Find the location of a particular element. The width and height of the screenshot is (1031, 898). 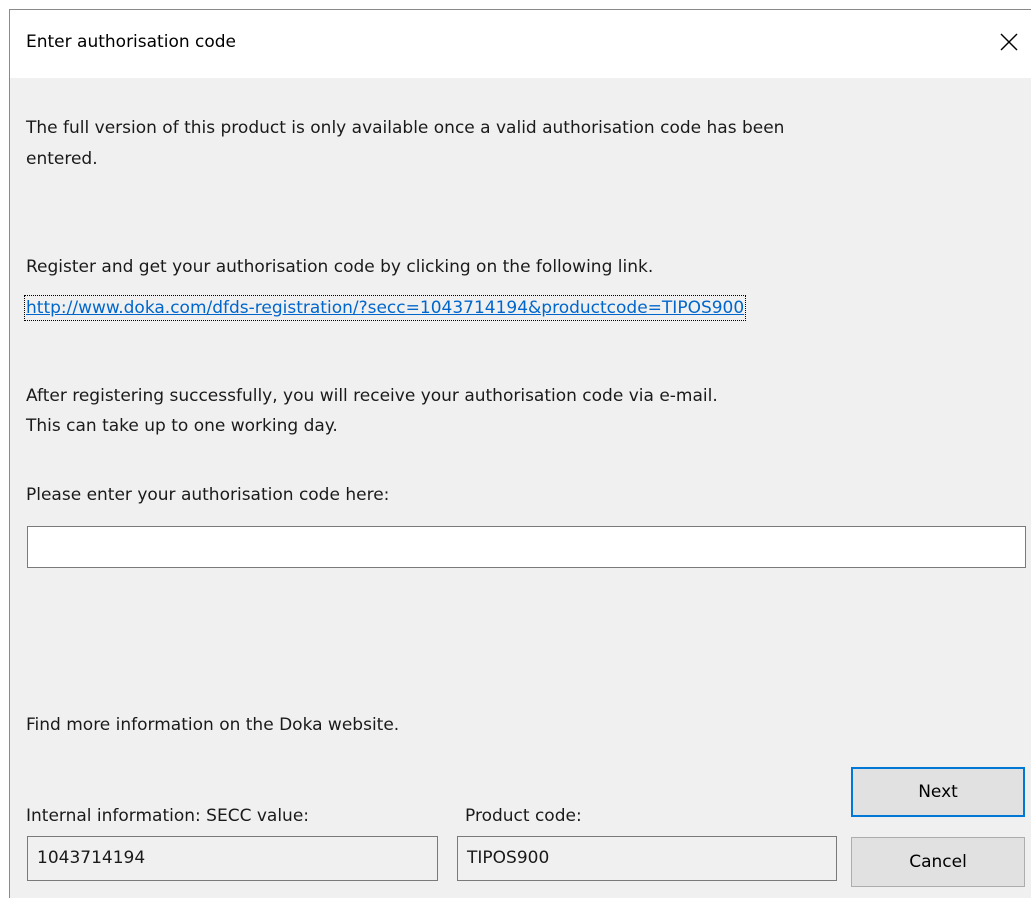

product-code-field: TIPOS900 is located at coordinates (647, 858).